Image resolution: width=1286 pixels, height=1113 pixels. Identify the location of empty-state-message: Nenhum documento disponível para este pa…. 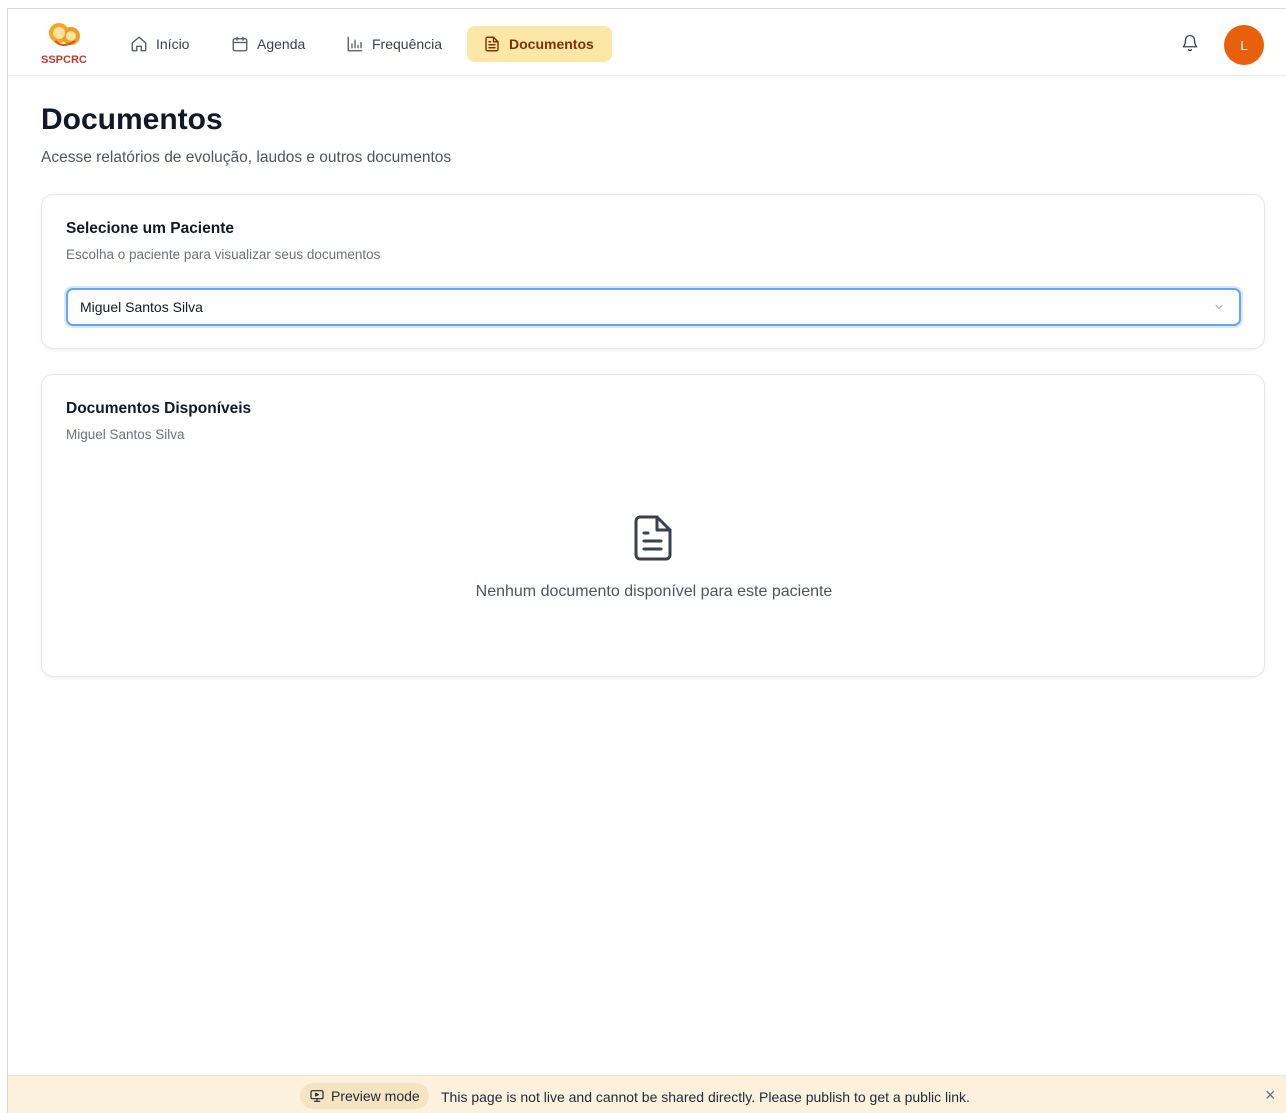
(654, 591).